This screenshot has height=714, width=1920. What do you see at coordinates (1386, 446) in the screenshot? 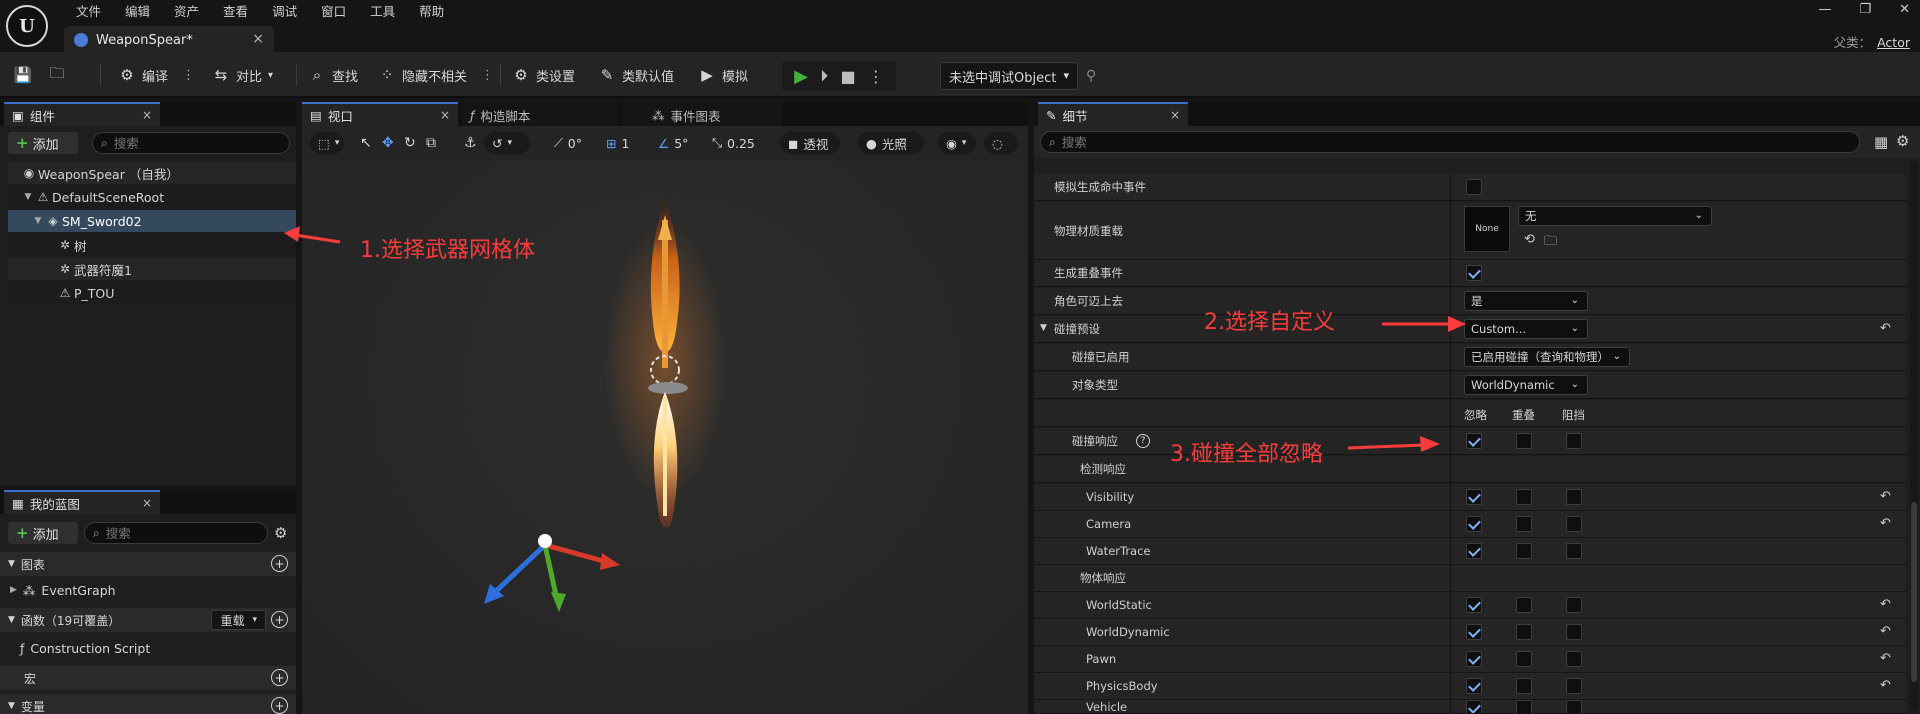
I see `arrow-step3` at bounding box center [1386, 446].